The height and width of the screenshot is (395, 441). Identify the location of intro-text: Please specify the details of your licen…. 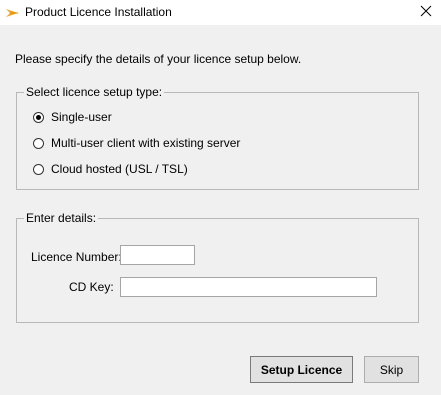
(158, 59).